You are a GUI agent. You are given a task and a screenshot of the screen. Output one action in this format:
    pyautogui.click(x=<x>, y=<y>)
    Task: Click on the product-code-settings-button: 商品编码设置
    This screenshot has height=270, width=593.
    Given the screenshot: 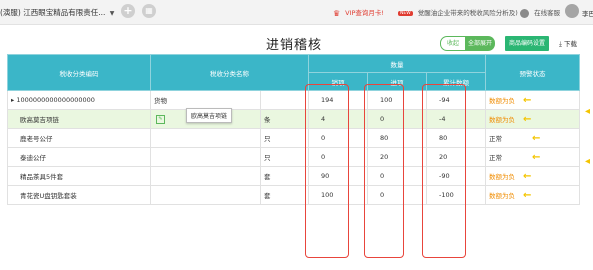 What is the action you would take?
    pyautogui.click(x=527, y=43)
    